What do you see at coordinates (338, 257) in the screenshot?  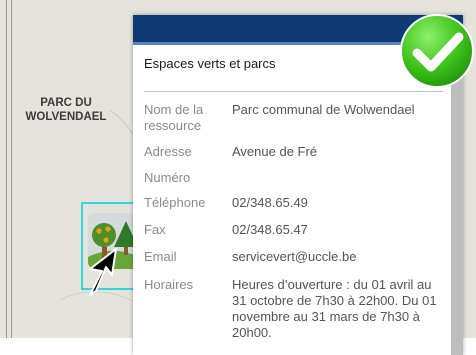 I see `attribute-value: servicevert@uccle.be` at bounding box center [338, 257].